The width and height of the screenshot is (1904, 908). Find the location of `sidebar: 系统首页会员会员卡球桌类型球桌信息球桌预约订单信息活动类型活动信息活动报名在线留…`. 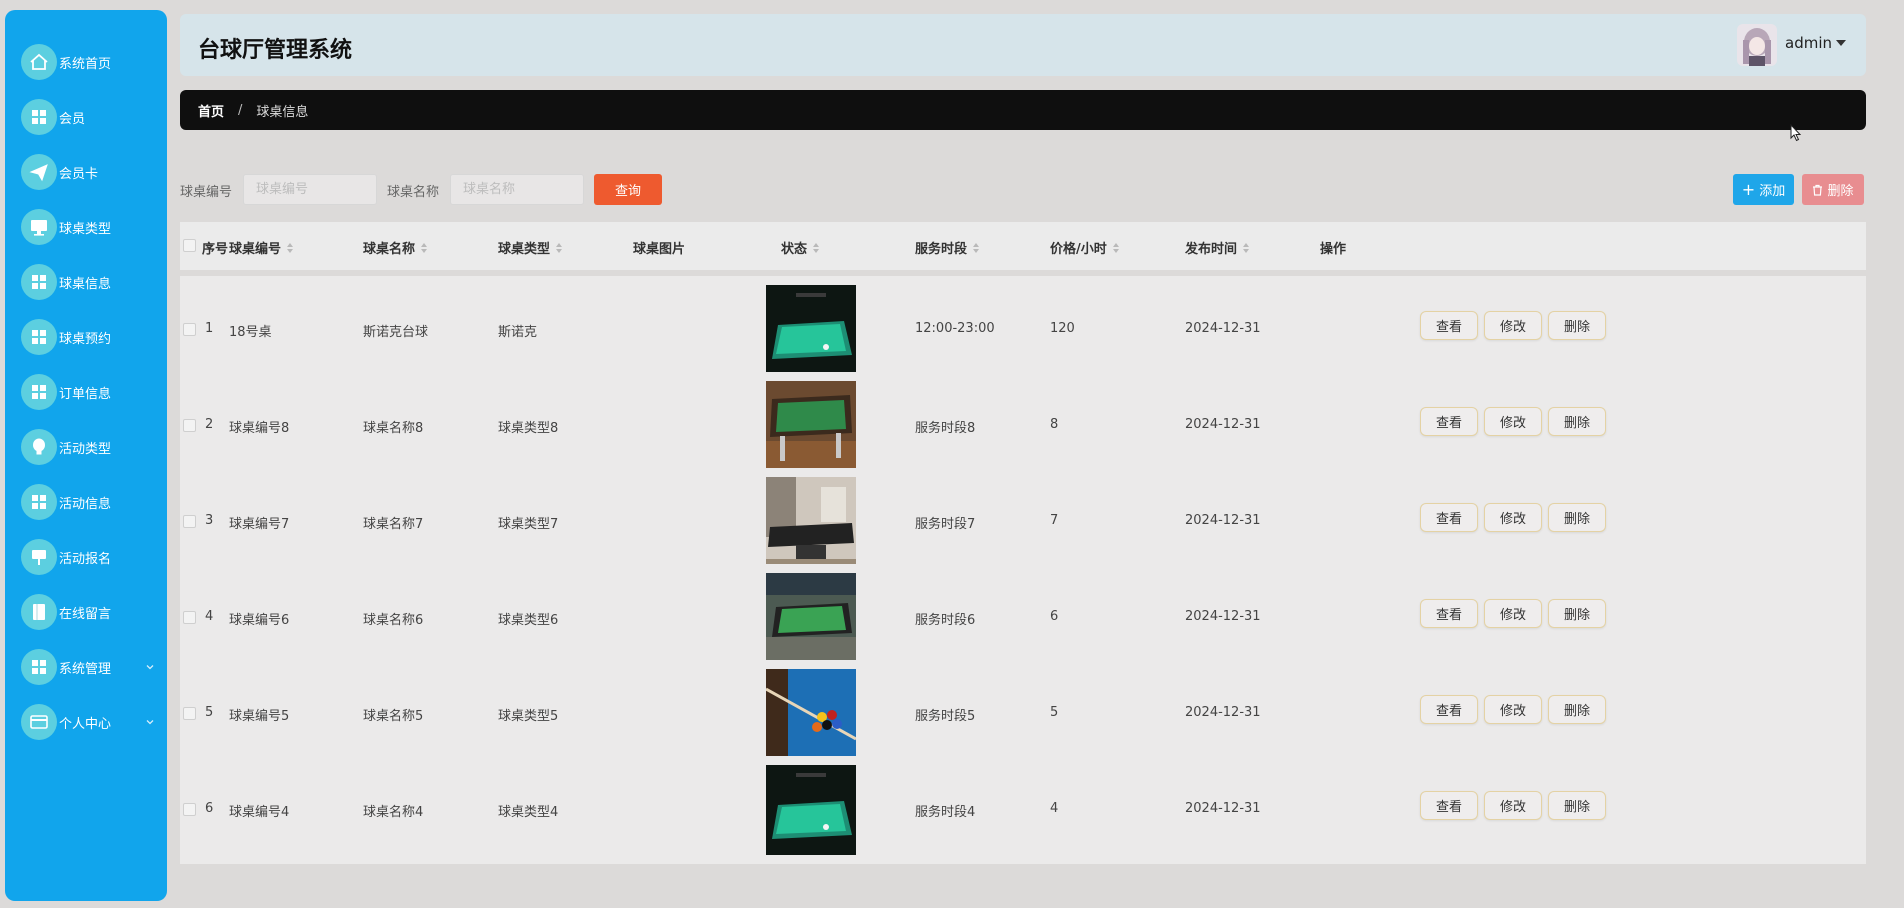

sidebar: 系统首页会员会员卡球桌类型球桌信息球桌预约订单信息活动类型活动信息活动报名在线留… is located at coordinates (86, 455).